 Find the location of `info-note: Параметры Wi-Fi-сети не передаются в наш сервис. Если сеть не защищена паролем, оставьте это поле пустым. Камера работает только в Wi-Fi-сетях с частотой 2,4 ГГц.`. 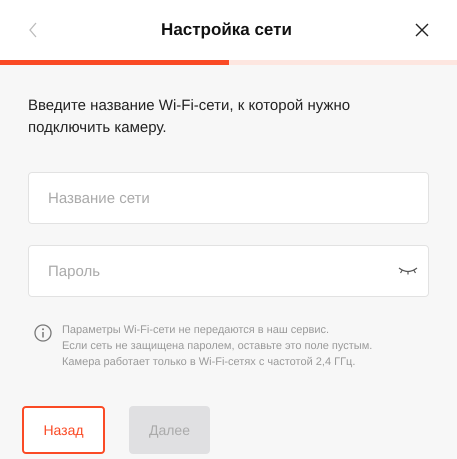

info-note: Параметры Wi-Fi-сети не передаются в наш сервис. Если сеть не защищена паролем, оставьте это поле пустым. Камера работает только в Wi-Fi-сетях с частотой 2,4 ГГц. is located at coordinates (217, 346).